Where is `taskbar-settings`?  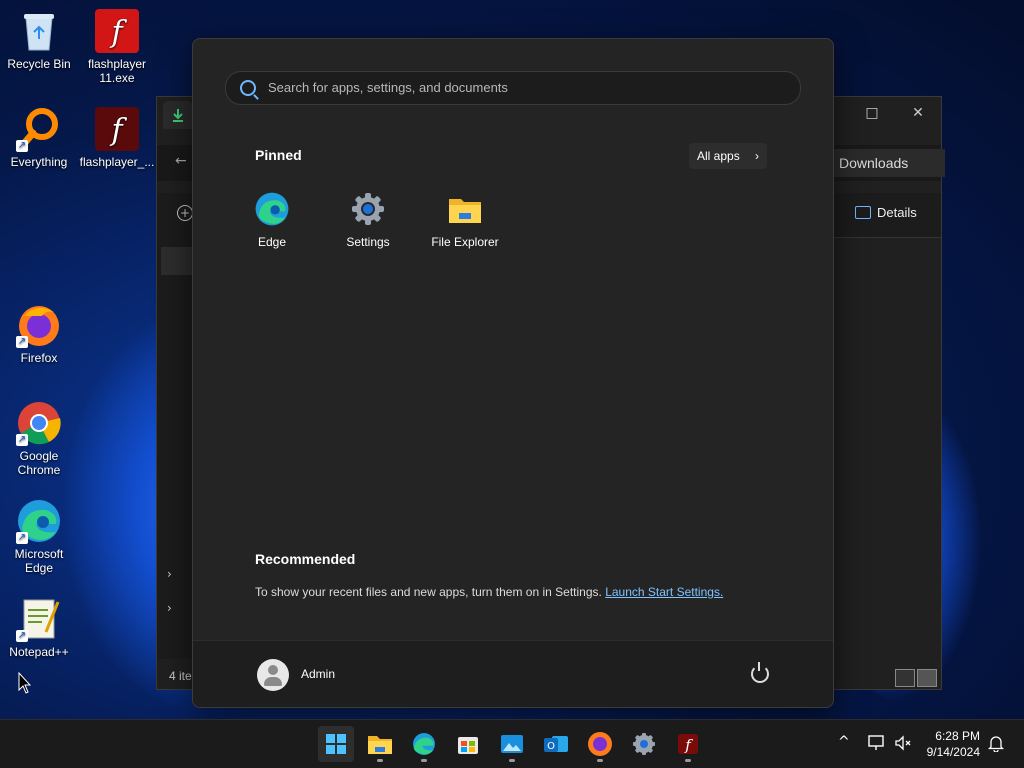
taskbar-settings is located at coordinates (644, 744).